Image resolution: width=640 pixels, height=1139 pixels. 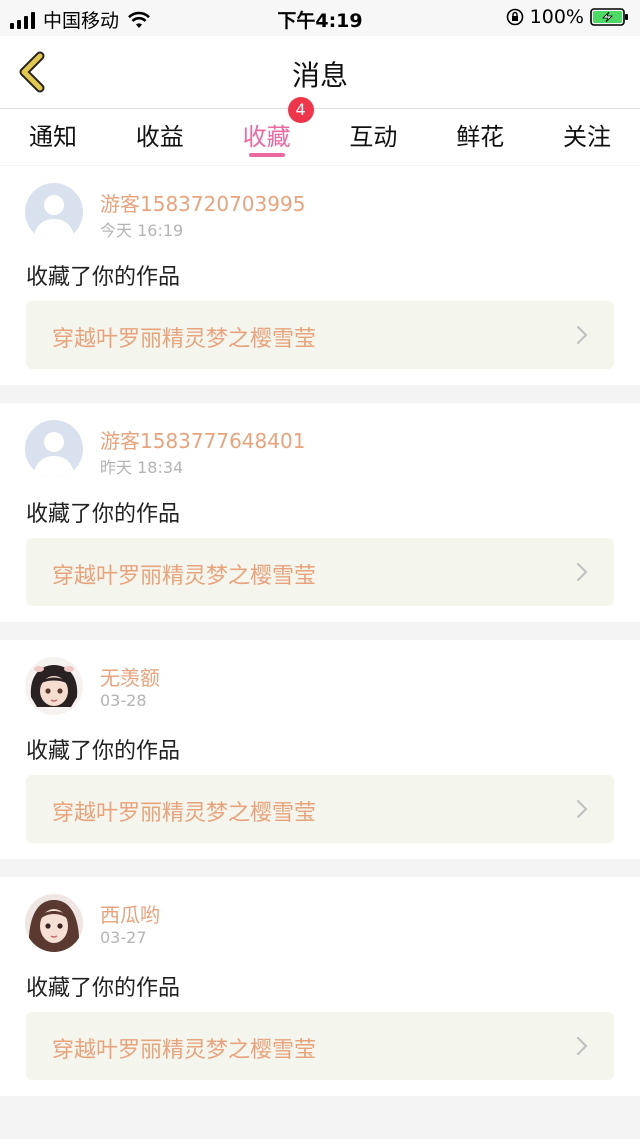 I want to click on username: 游客1583720703995, so click(x=202, y=202).